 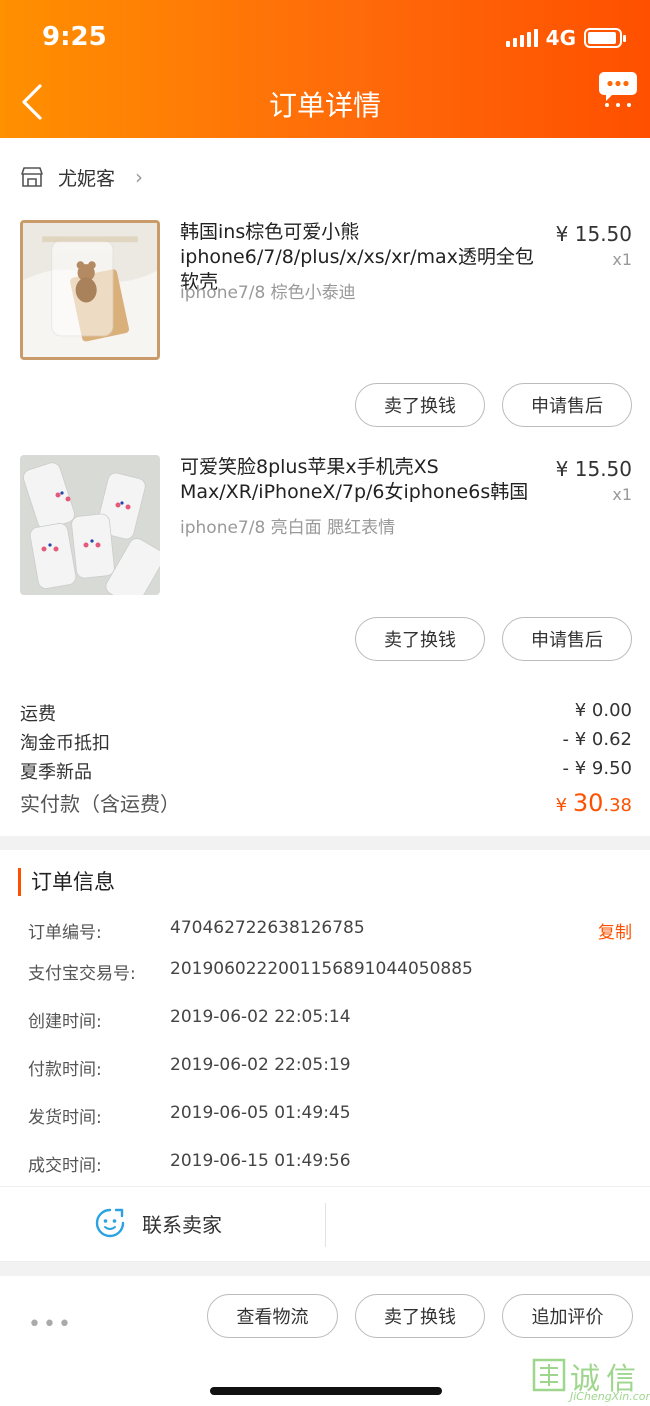 I want to click on fee-value: - ¥ 9.50, so click(x=597, y=768).